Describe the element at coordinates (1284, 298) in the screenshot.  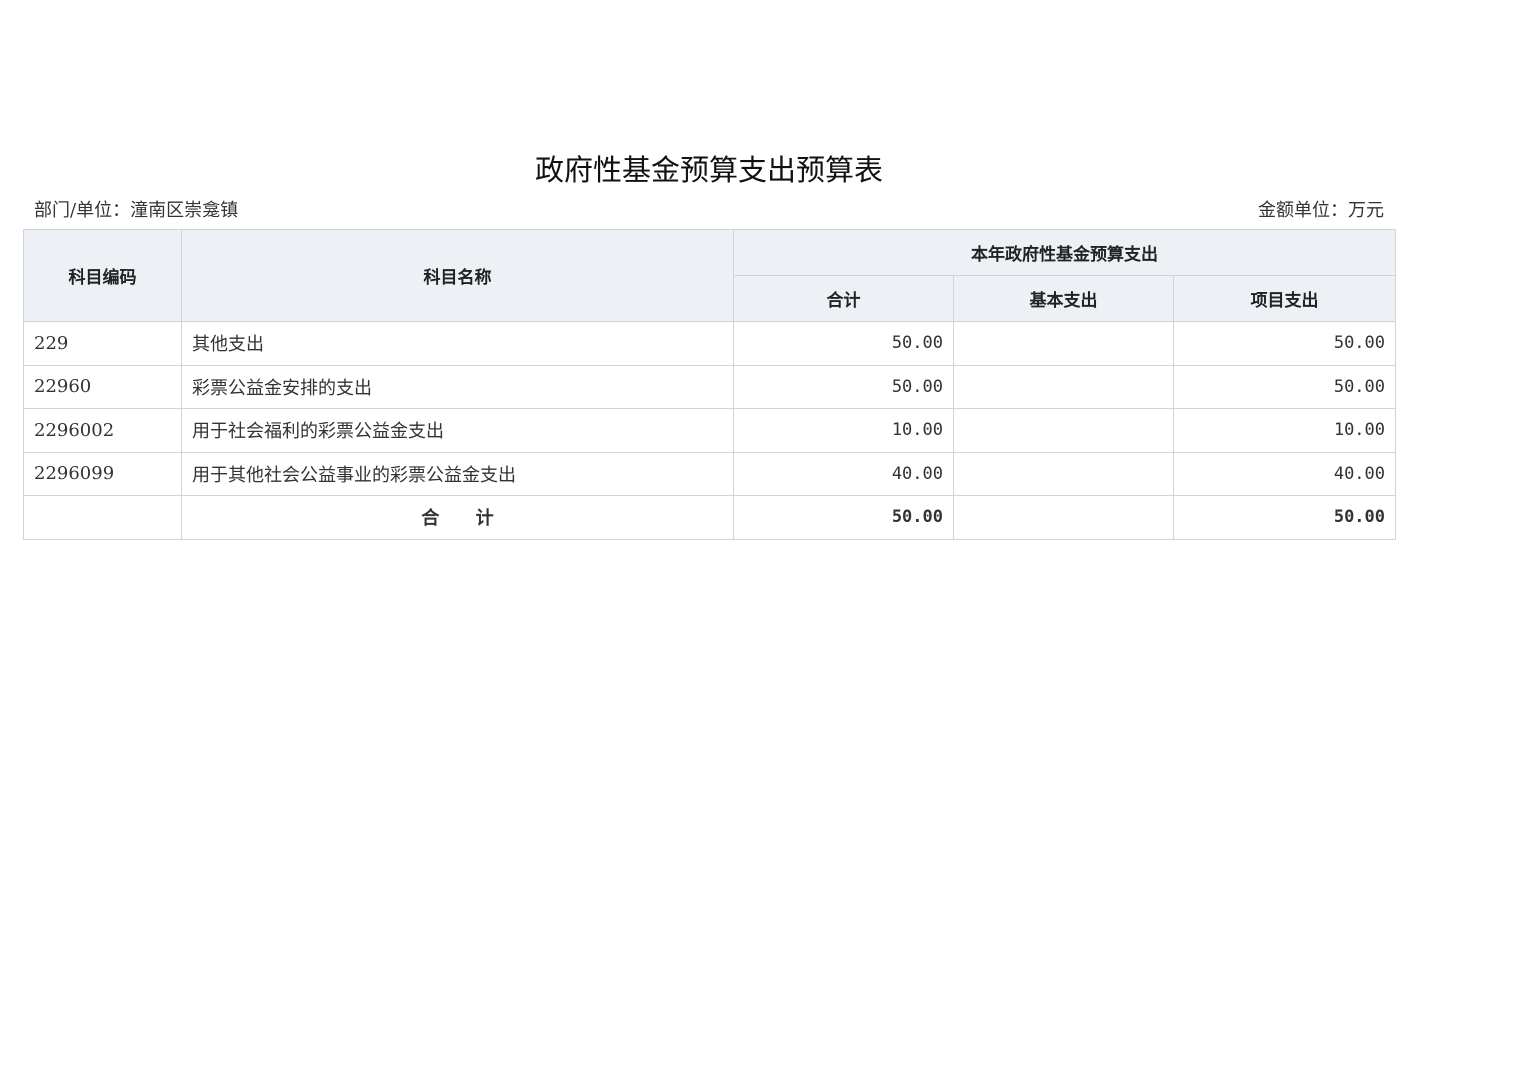
I see `header-project: 项目支出` at that location.